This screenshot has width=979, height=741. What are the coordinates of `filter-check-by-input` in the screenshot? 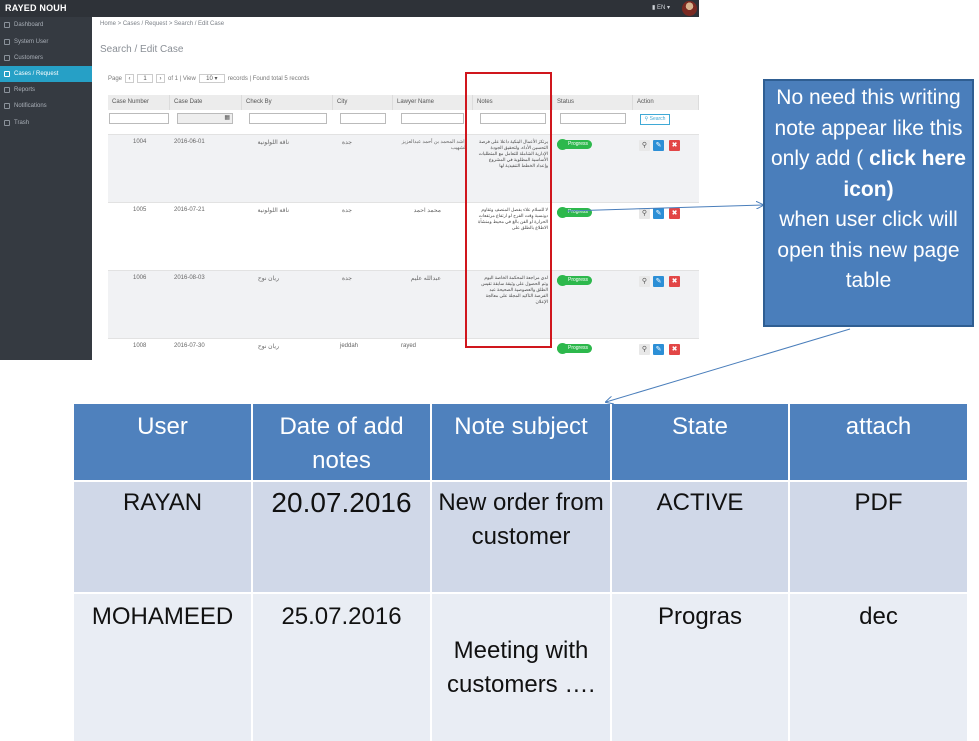 It's located at (288, 118).